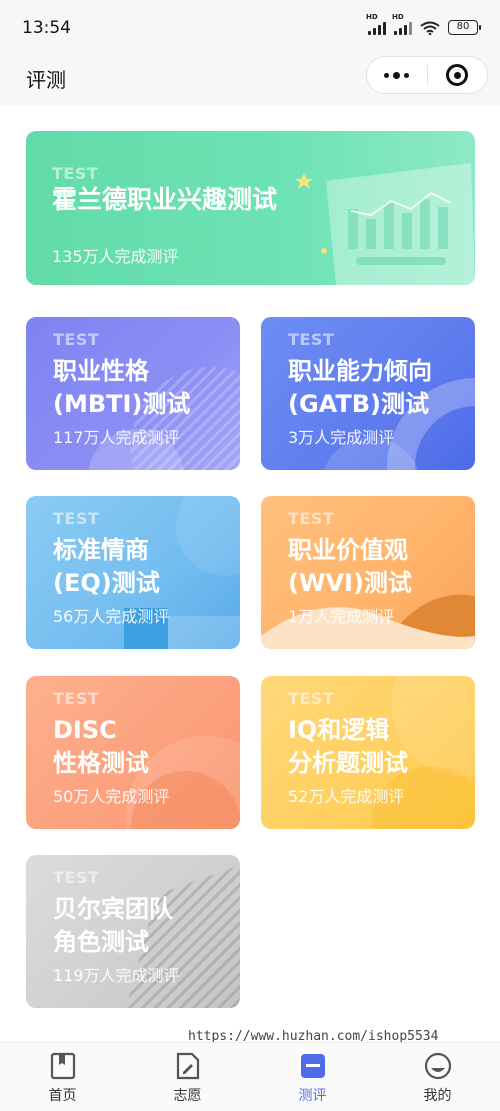  Describe the element at coordinates (341, 437) in the screenshot. I see `card-count: 3万人完成测评` at that location.